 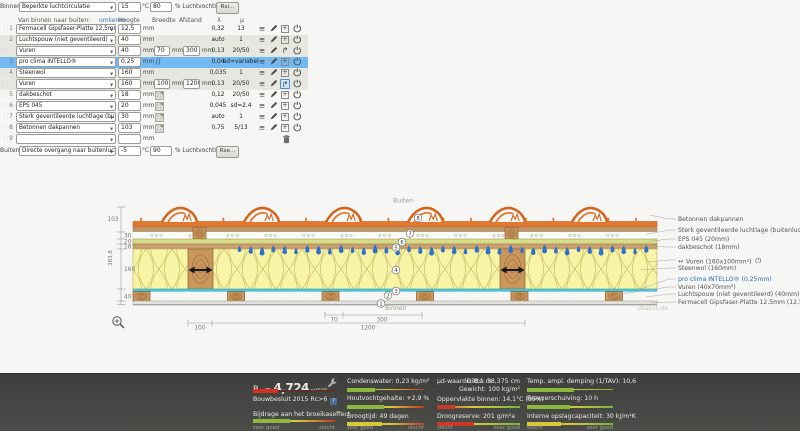 What do you see at coordinates (129, 29) in the screenshot?
I see `layer-thickness-input: 12,5` at bounding box center [129, 29].